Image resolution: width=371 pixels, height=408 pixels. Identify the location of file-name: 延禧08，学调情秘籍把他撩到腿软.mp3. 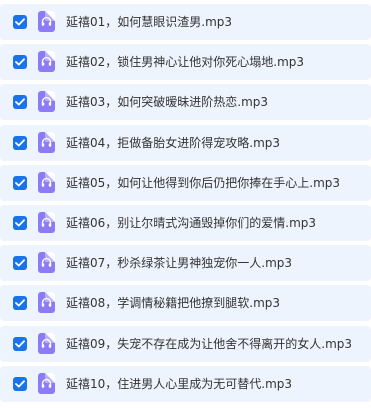
(173, 303).